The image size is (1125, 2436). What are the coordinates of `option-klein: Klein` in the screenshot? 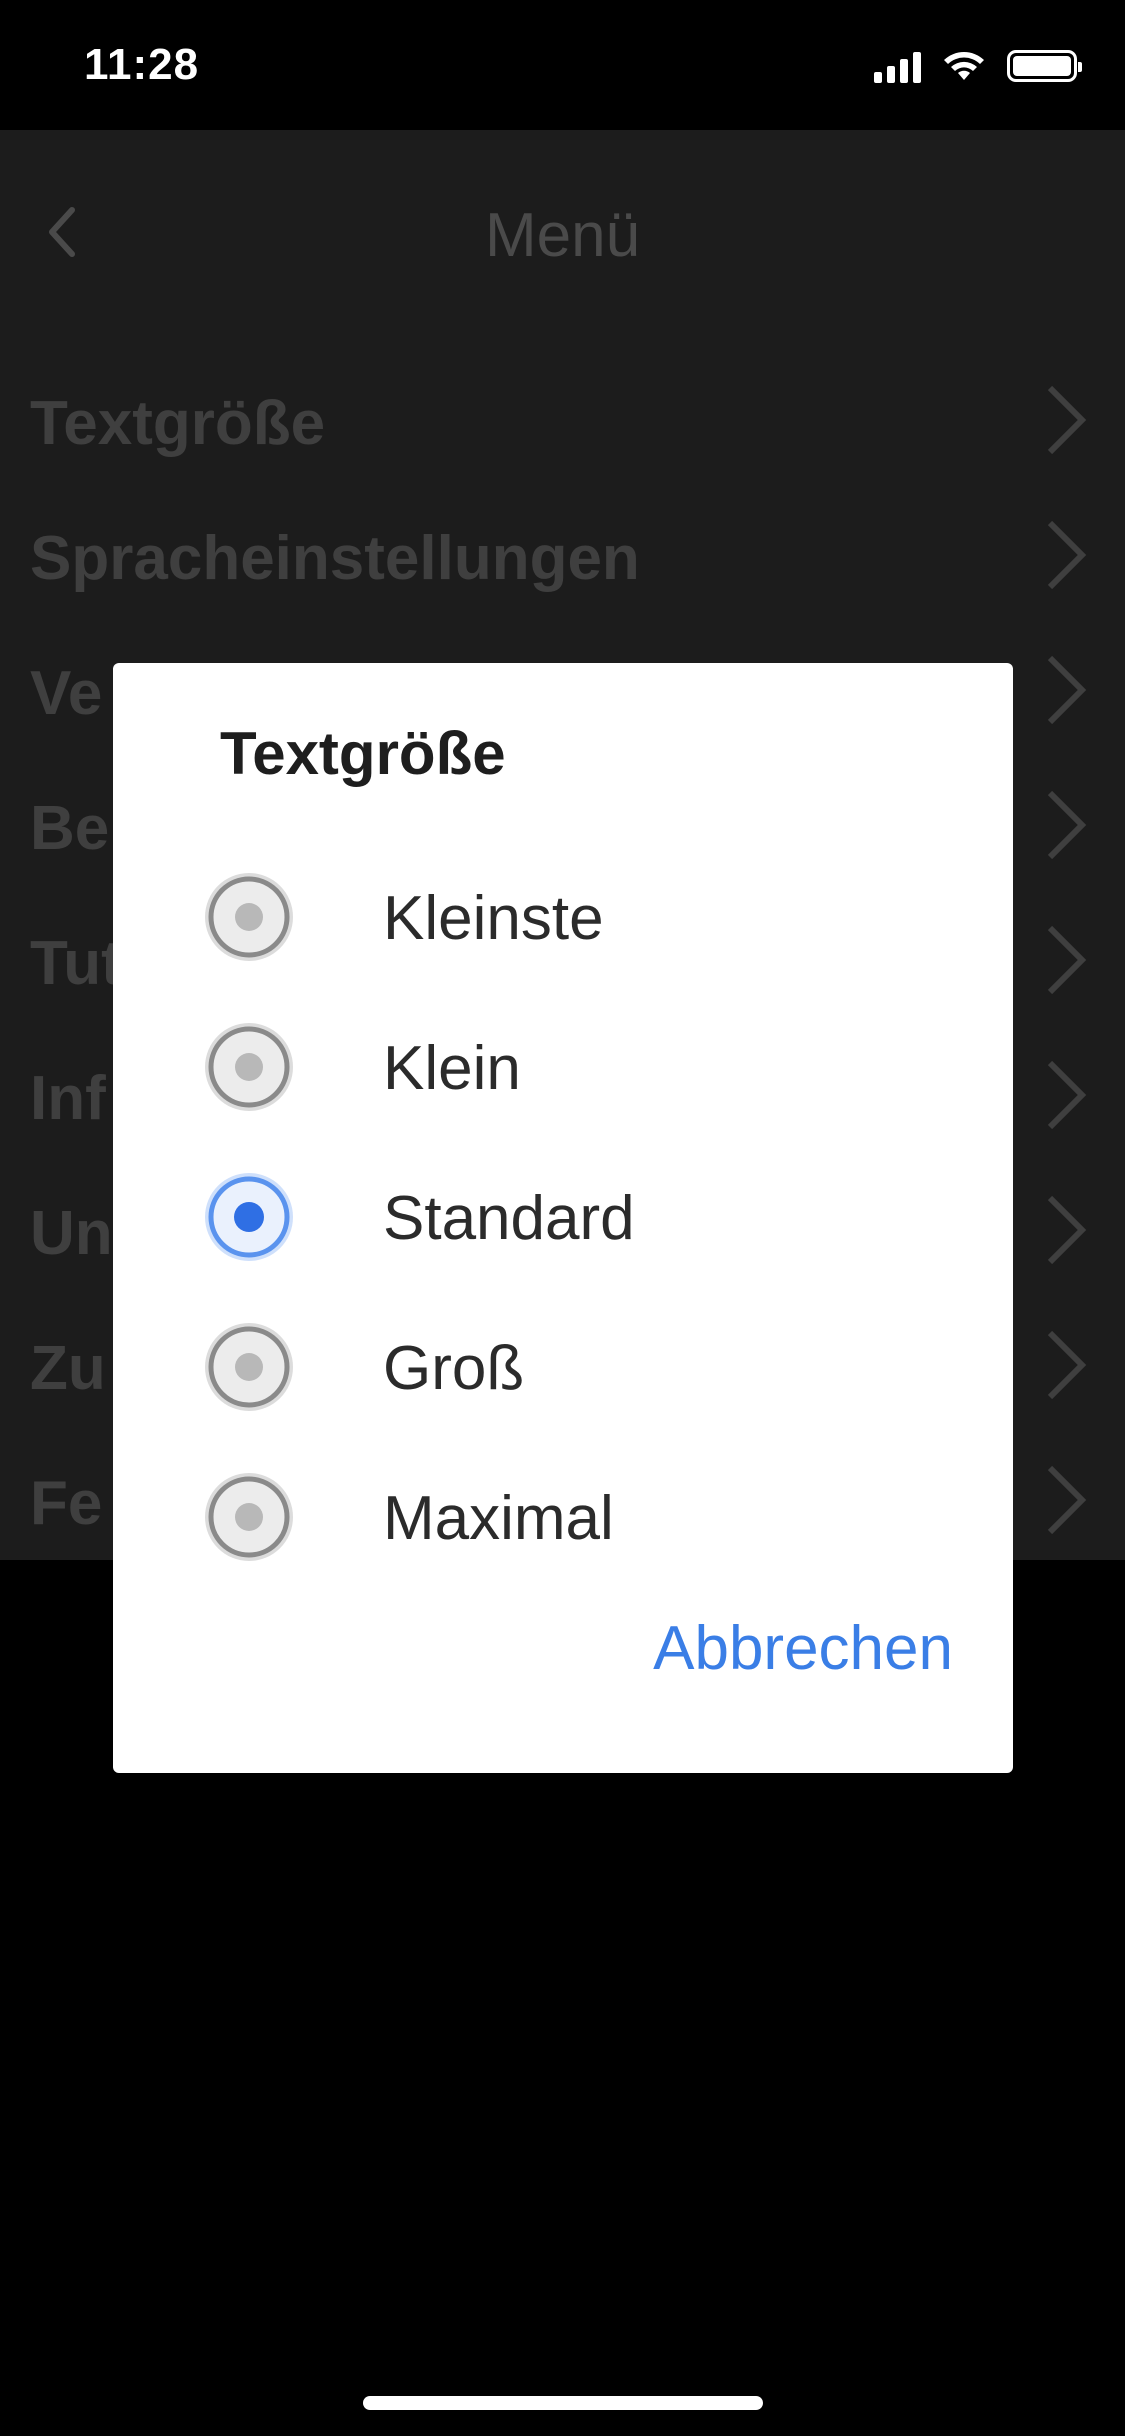 It's located at (563, 1066).